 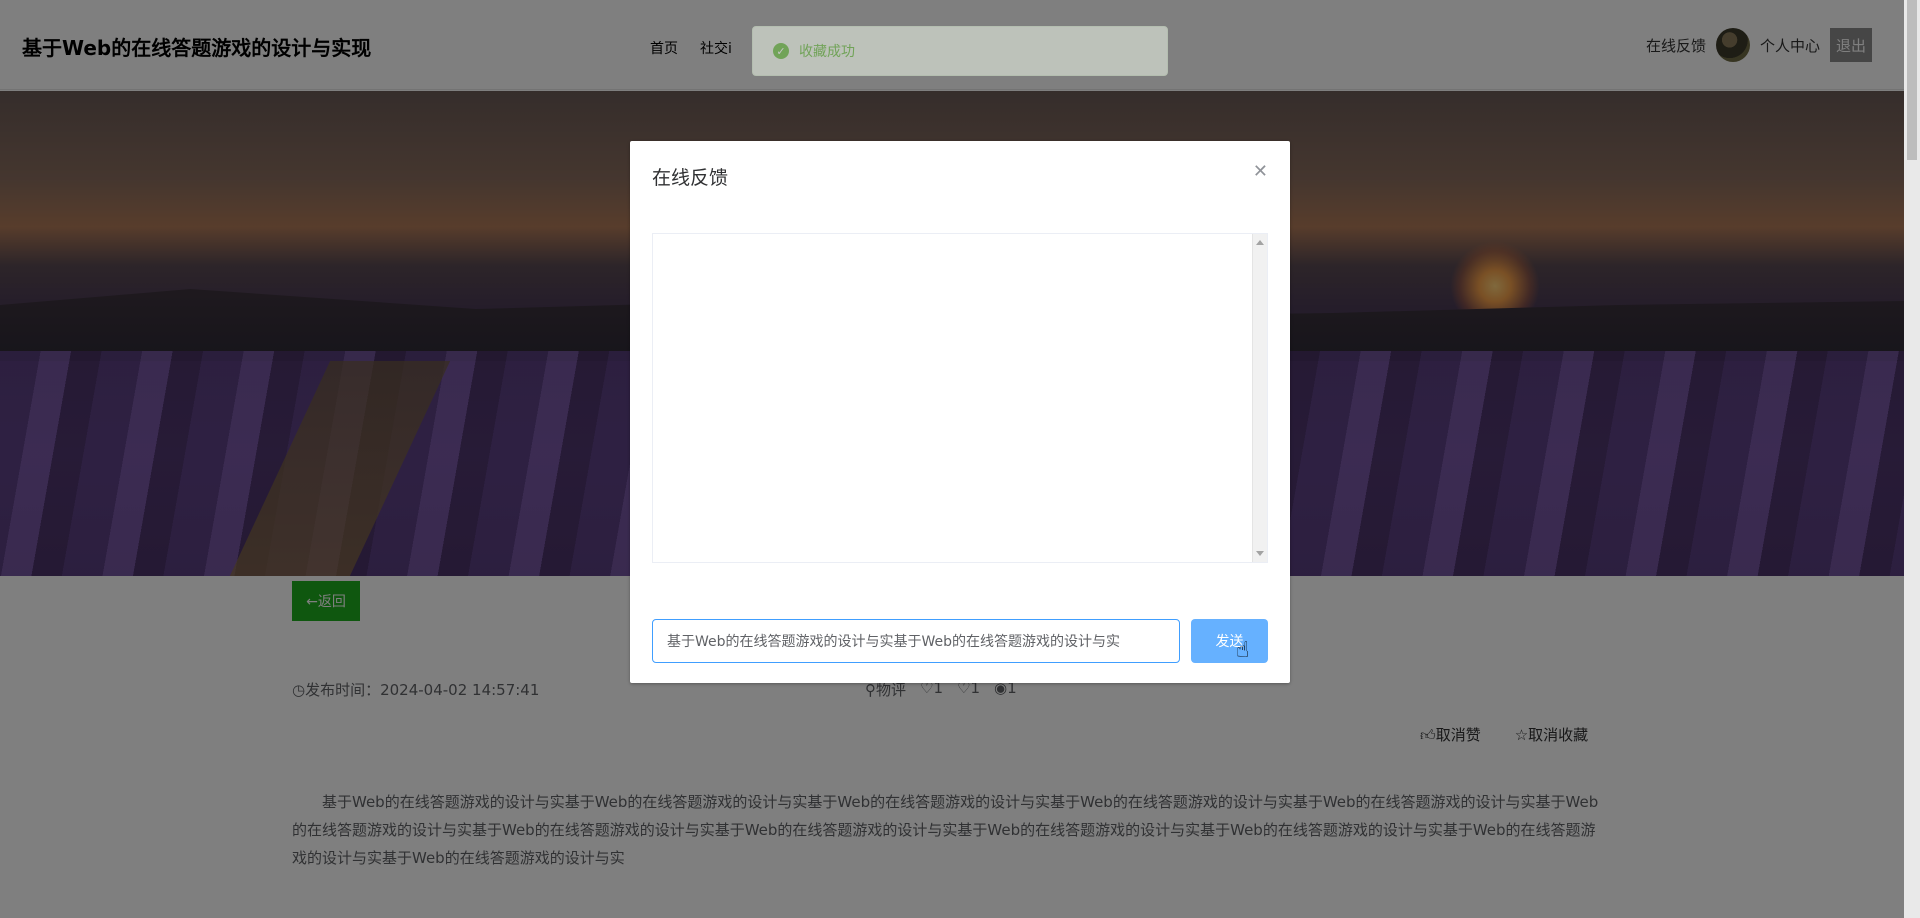 What do you see at coordinates (916, 641) in the screenshot?
I see `message-input` at bounding box center [916, 641].